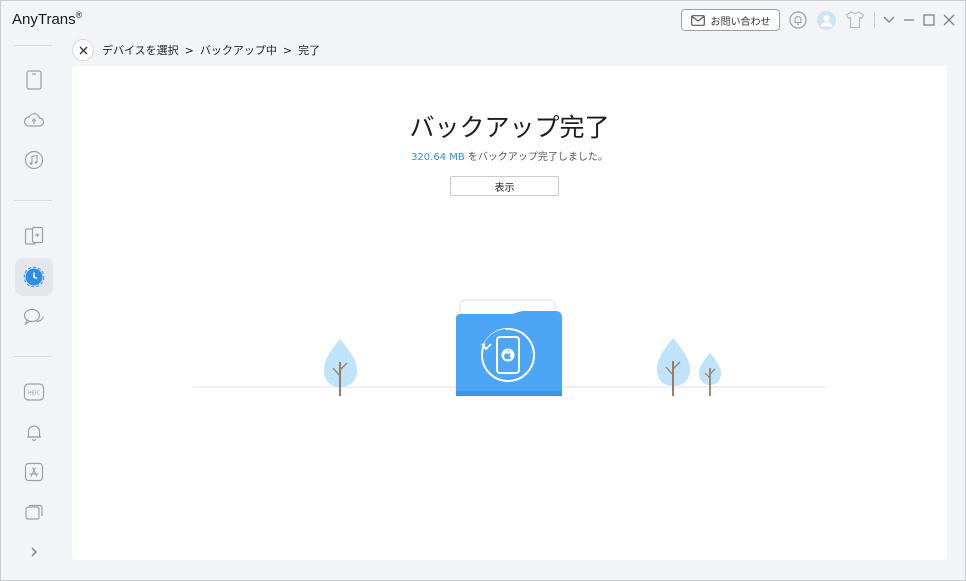 This screenshot has height=581, width=966. I want to click on bell-icon, so click(798, 20).